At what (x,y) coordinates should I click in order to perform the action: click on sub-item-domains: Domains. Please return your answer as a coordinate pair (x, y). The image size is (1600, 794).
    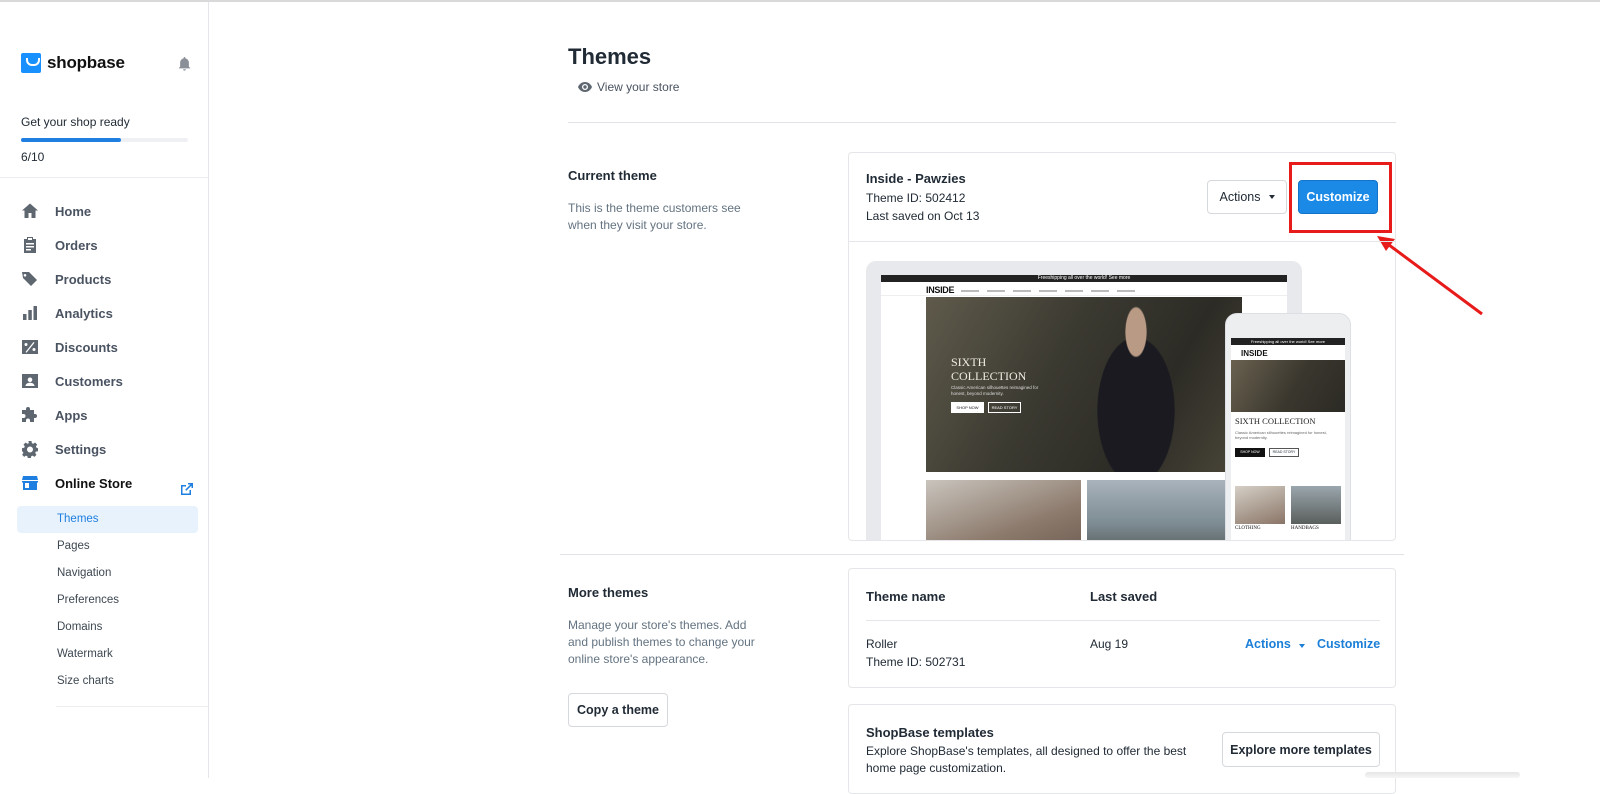
    Looking at the image, I should click on (79, 627).